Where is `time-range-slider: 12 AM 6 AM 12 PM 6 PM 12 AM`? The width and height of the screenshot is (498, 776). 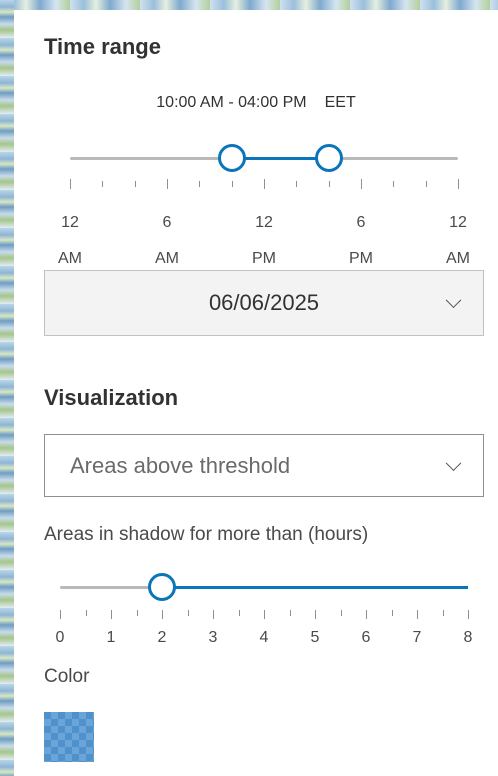 time-range-slider: 12 AM 6 AM 12 PM 6 PM 12 AM is located at coordinates (264, 206).